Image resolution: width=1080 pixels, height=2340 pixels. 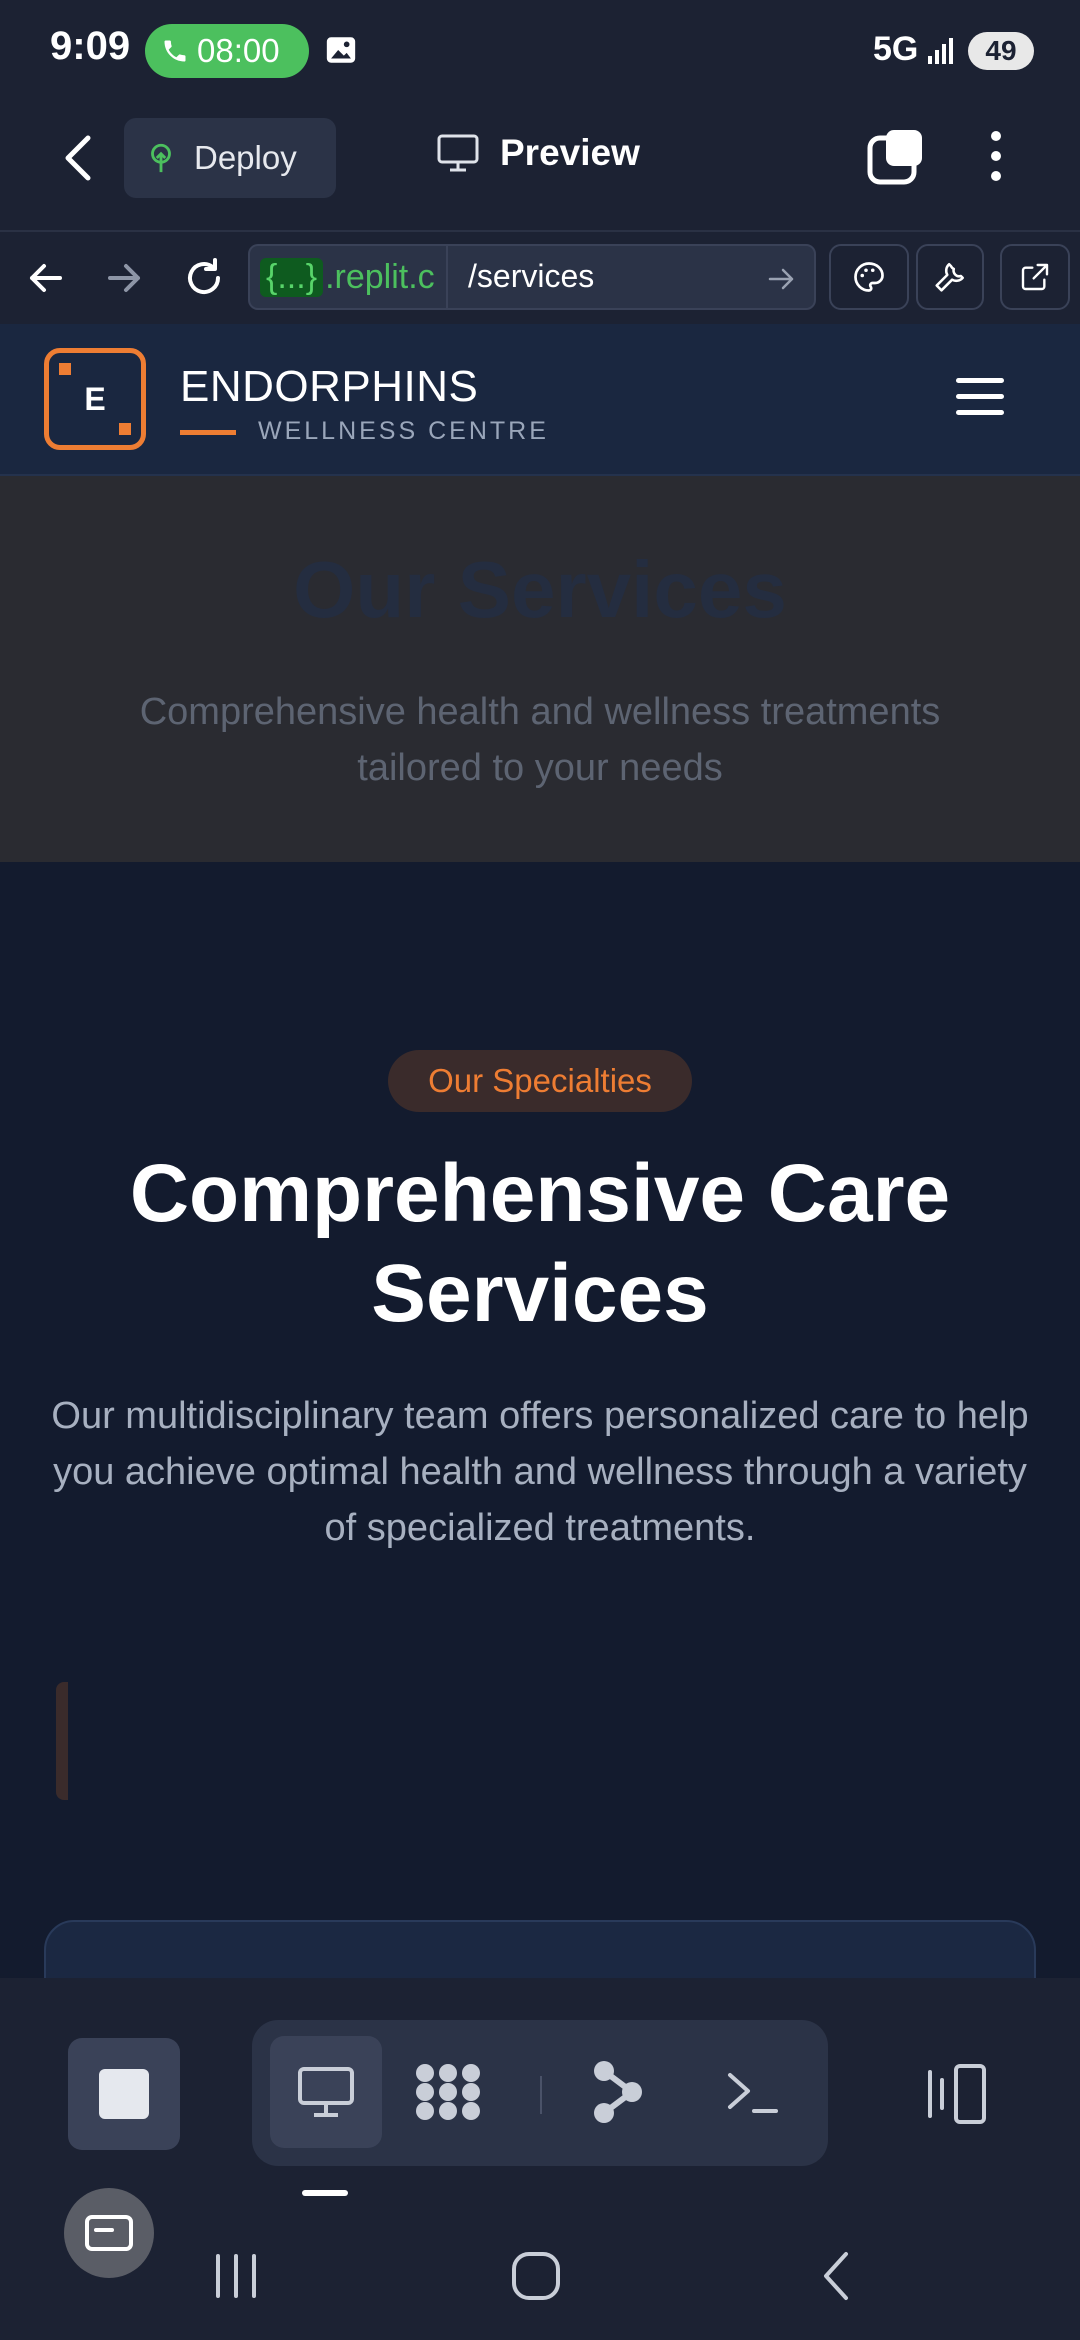 What do you see at coordinates (540, 589) in the screenshot?
I see `hero-title: Our Services` at bounding box center [540, 589].